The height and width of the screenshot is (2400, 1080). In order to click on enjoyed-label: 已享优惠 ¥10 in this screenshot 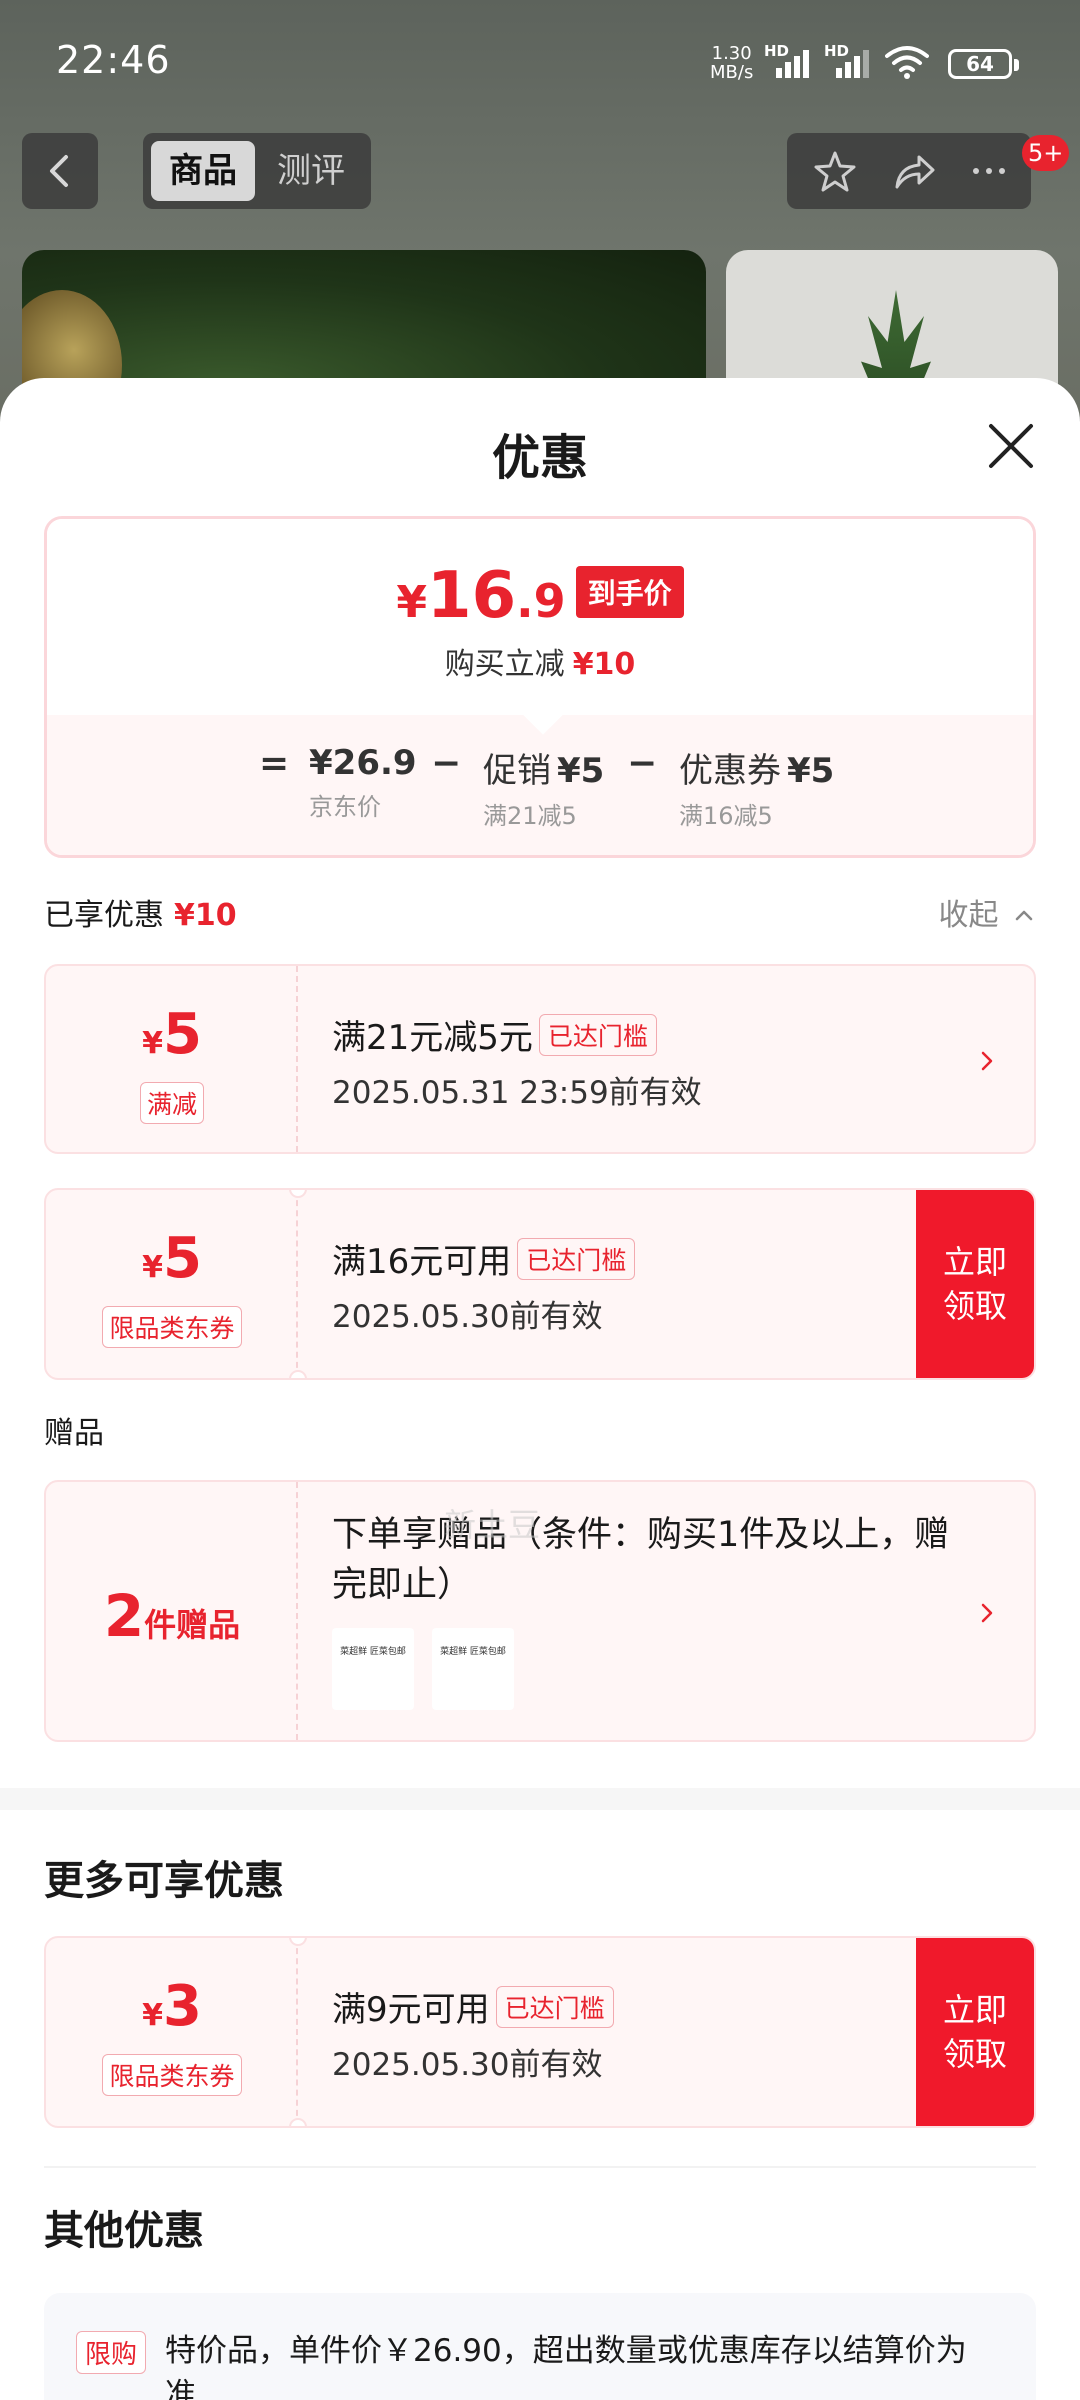, I will do `click(140, 915)`.